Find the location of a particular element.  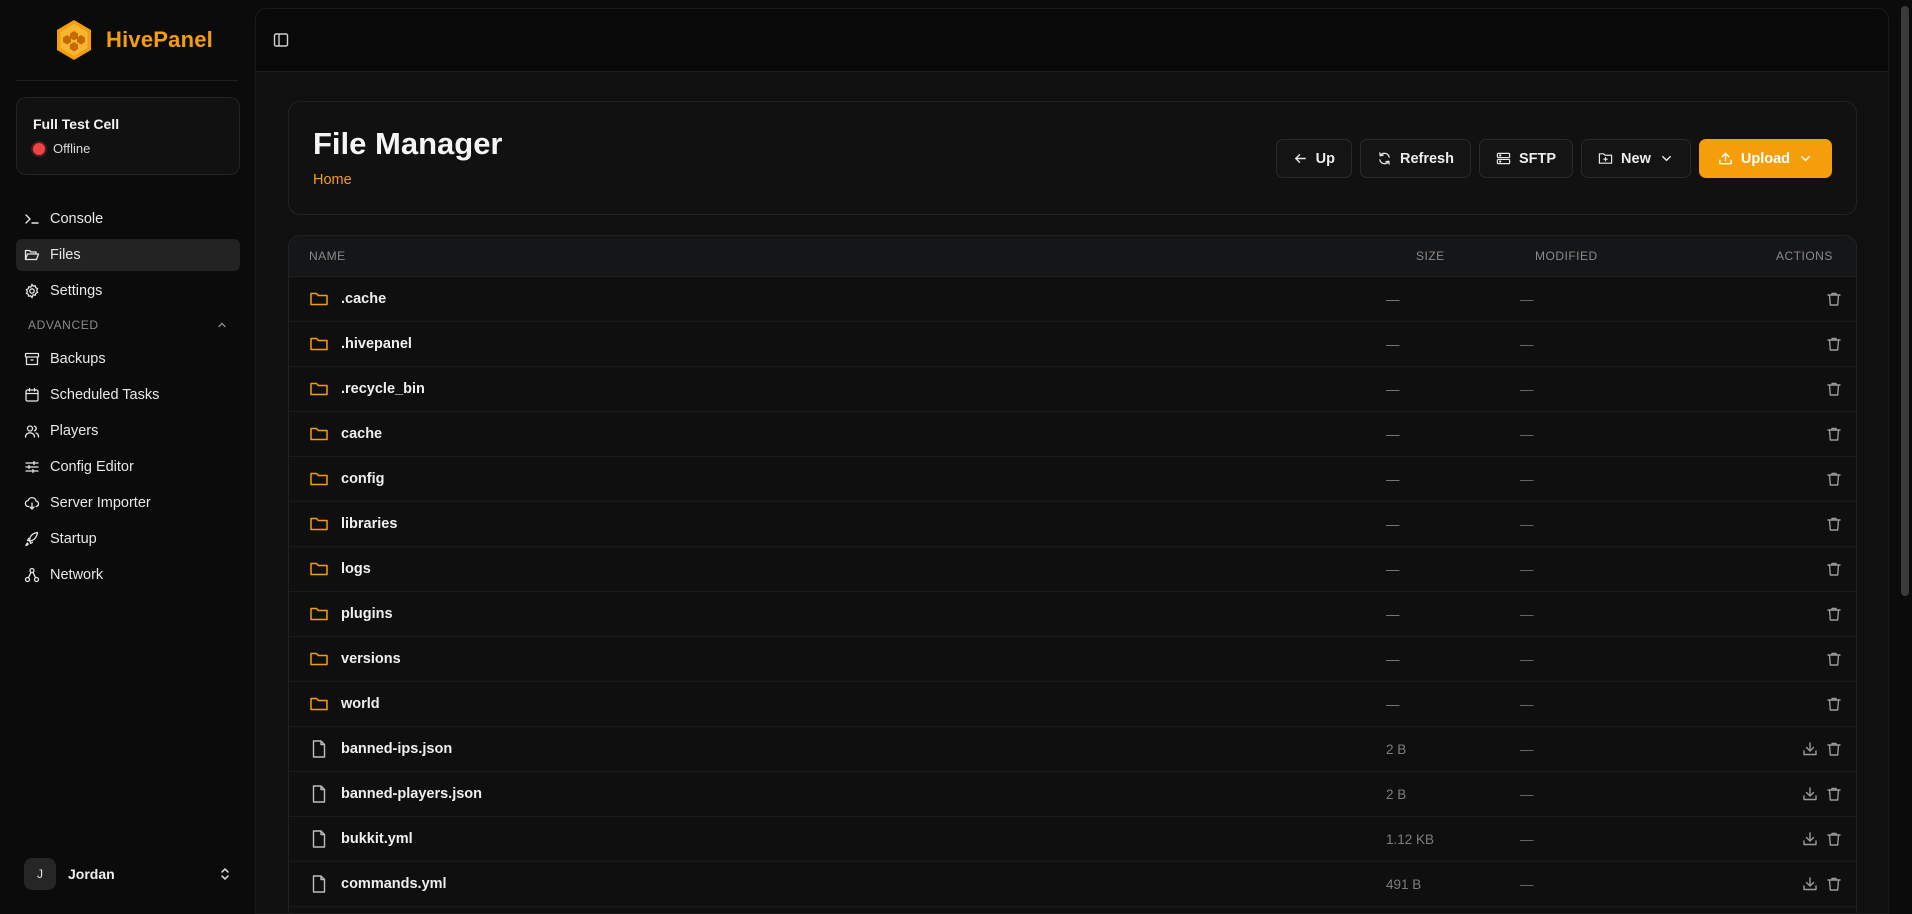

sidebar-item-startup: Startup is located at coordinates (128, 539).